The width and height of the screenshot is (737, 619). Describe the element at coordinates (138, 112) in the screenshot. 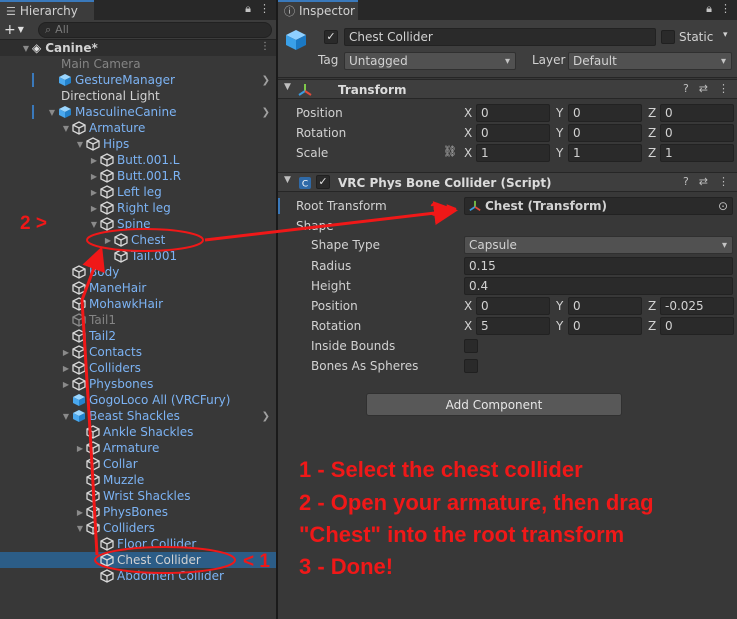

I see `hierarchy-row: ▼ MasculineCanine ❯` at that location.